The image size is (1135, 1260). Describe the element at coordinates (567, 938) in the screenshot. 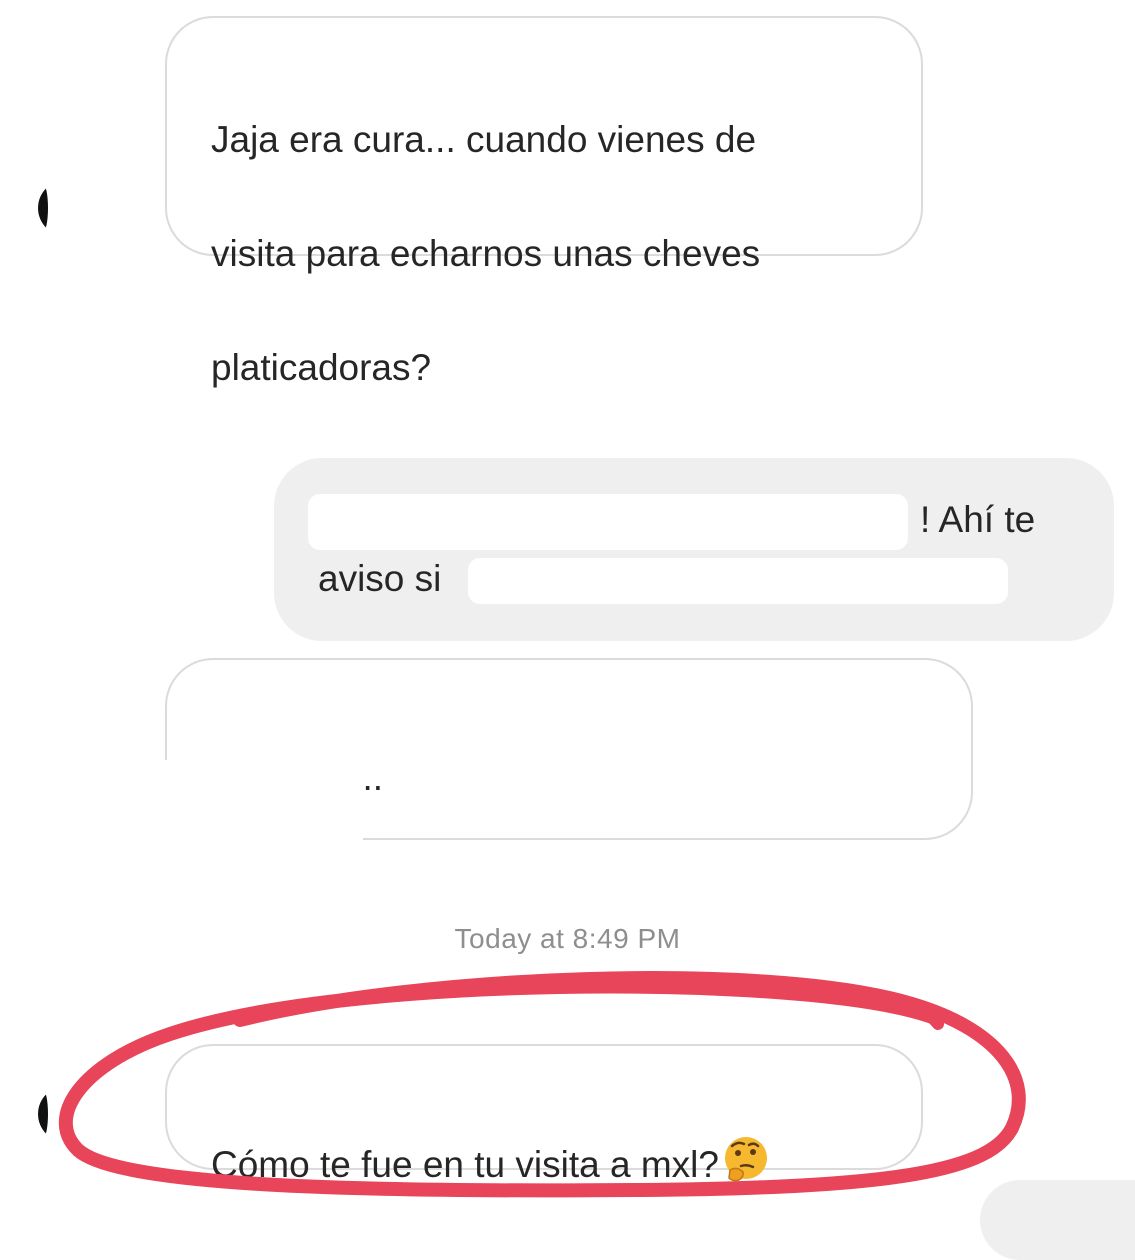

I see `message-timestamp: Today at 8:49 PM` at that location.